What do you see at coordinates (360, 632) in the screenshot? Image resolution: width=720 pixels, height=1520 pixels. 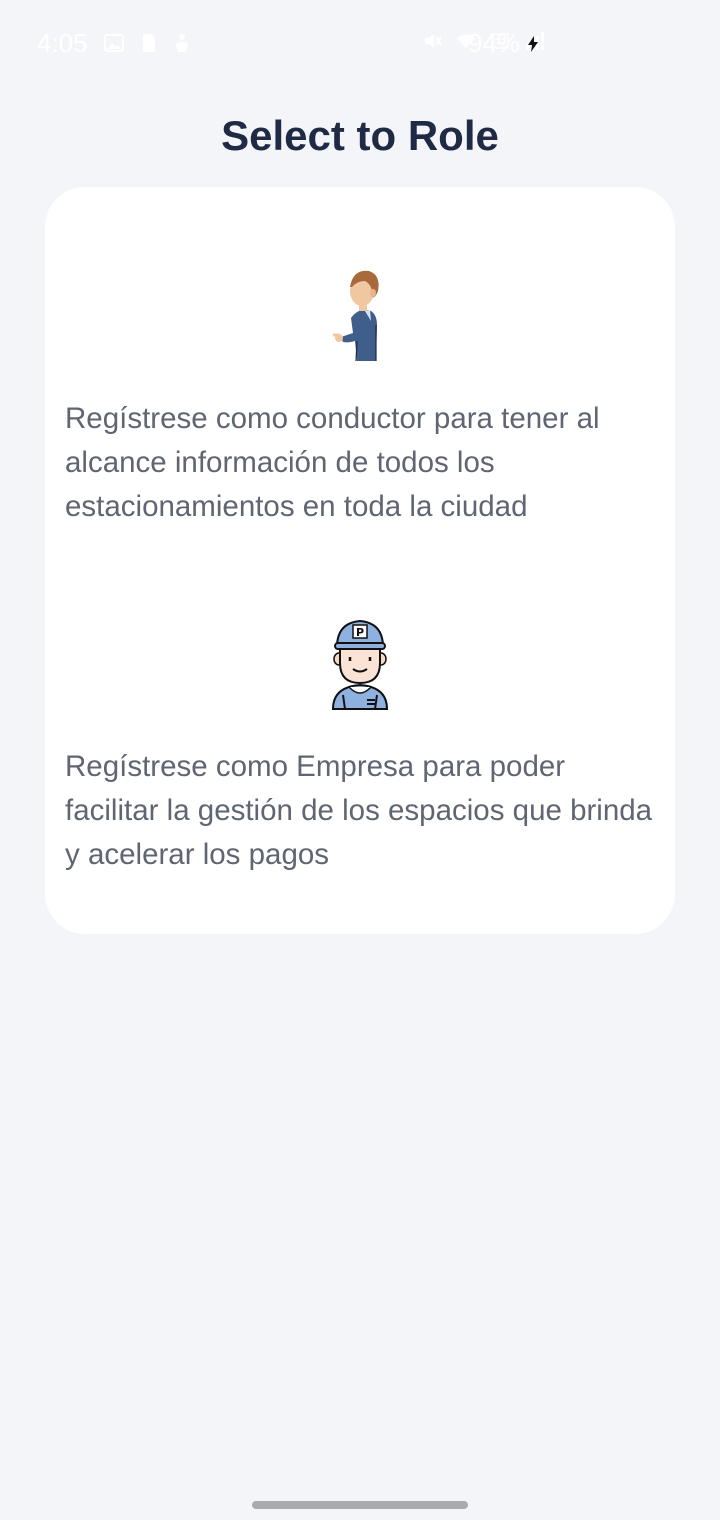 I see `svg-text: P` at bounding box center [360, 632].